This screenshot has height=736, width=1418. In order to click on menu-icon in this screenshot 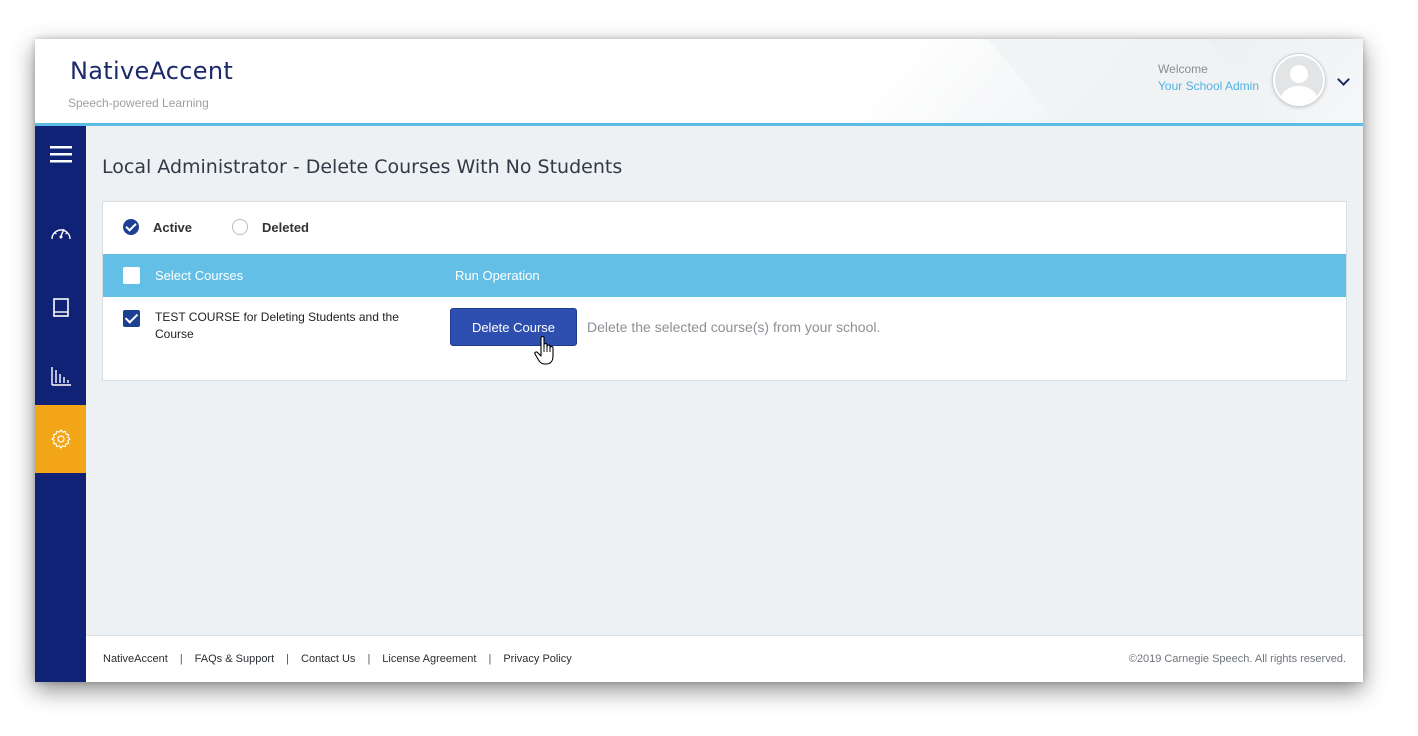, I will do `click(60, 154)`.